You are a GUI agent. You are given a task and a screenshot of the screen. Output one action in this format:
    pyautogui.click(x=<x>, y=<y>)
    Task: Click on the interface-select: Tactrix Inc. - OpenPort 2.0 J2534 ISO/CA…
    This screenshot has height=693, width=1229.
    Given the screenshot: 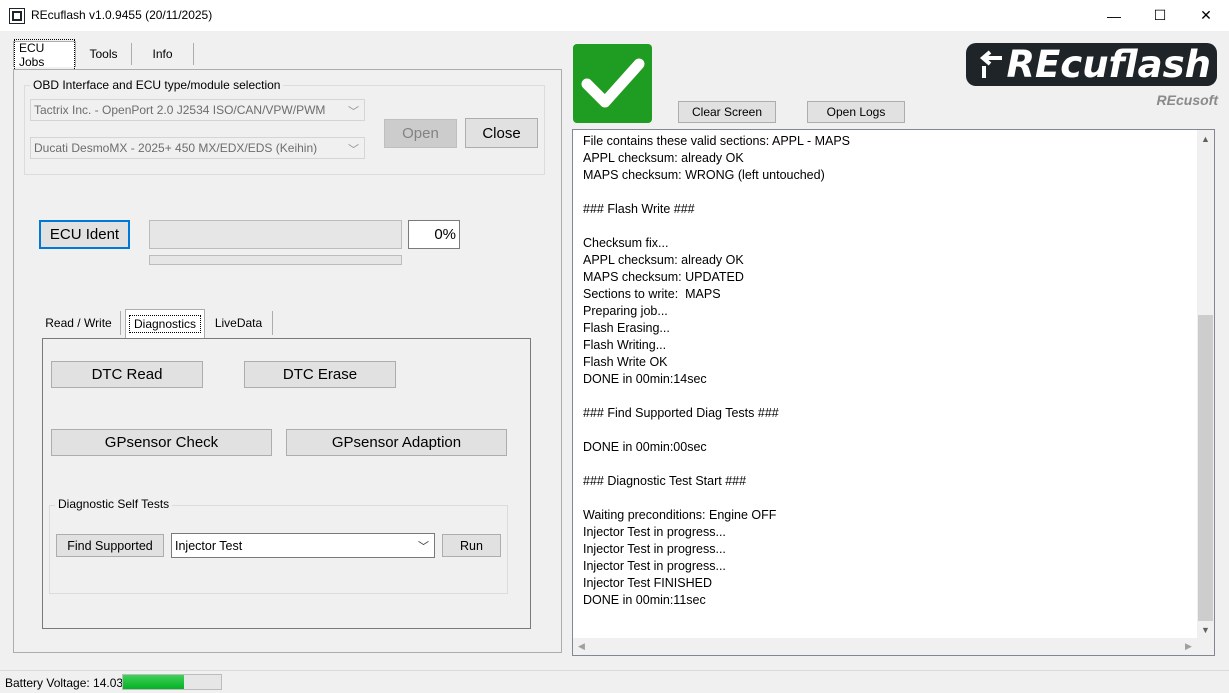 What is the action you would take?
    pyautogui.click(x=197, y=110)
    